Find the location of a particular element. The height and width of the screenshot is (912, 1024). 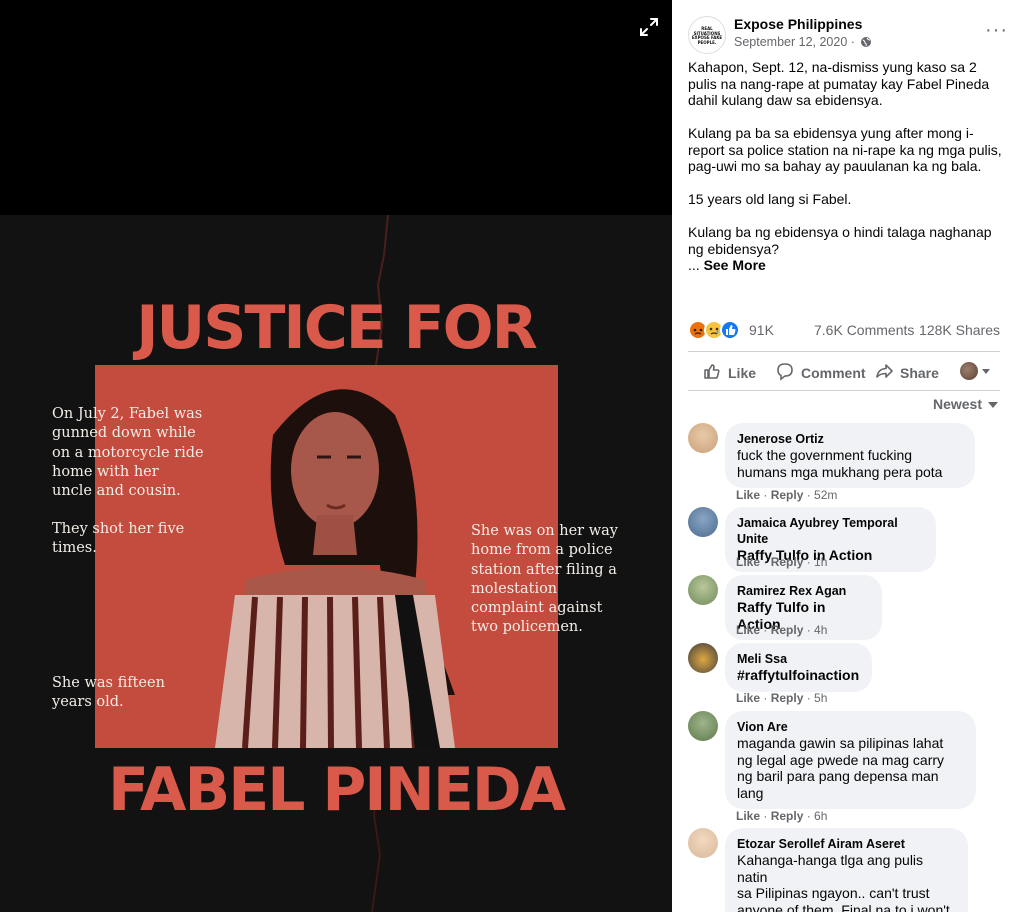

fullscreen-expand-icon is located at coordinates (649, 27).